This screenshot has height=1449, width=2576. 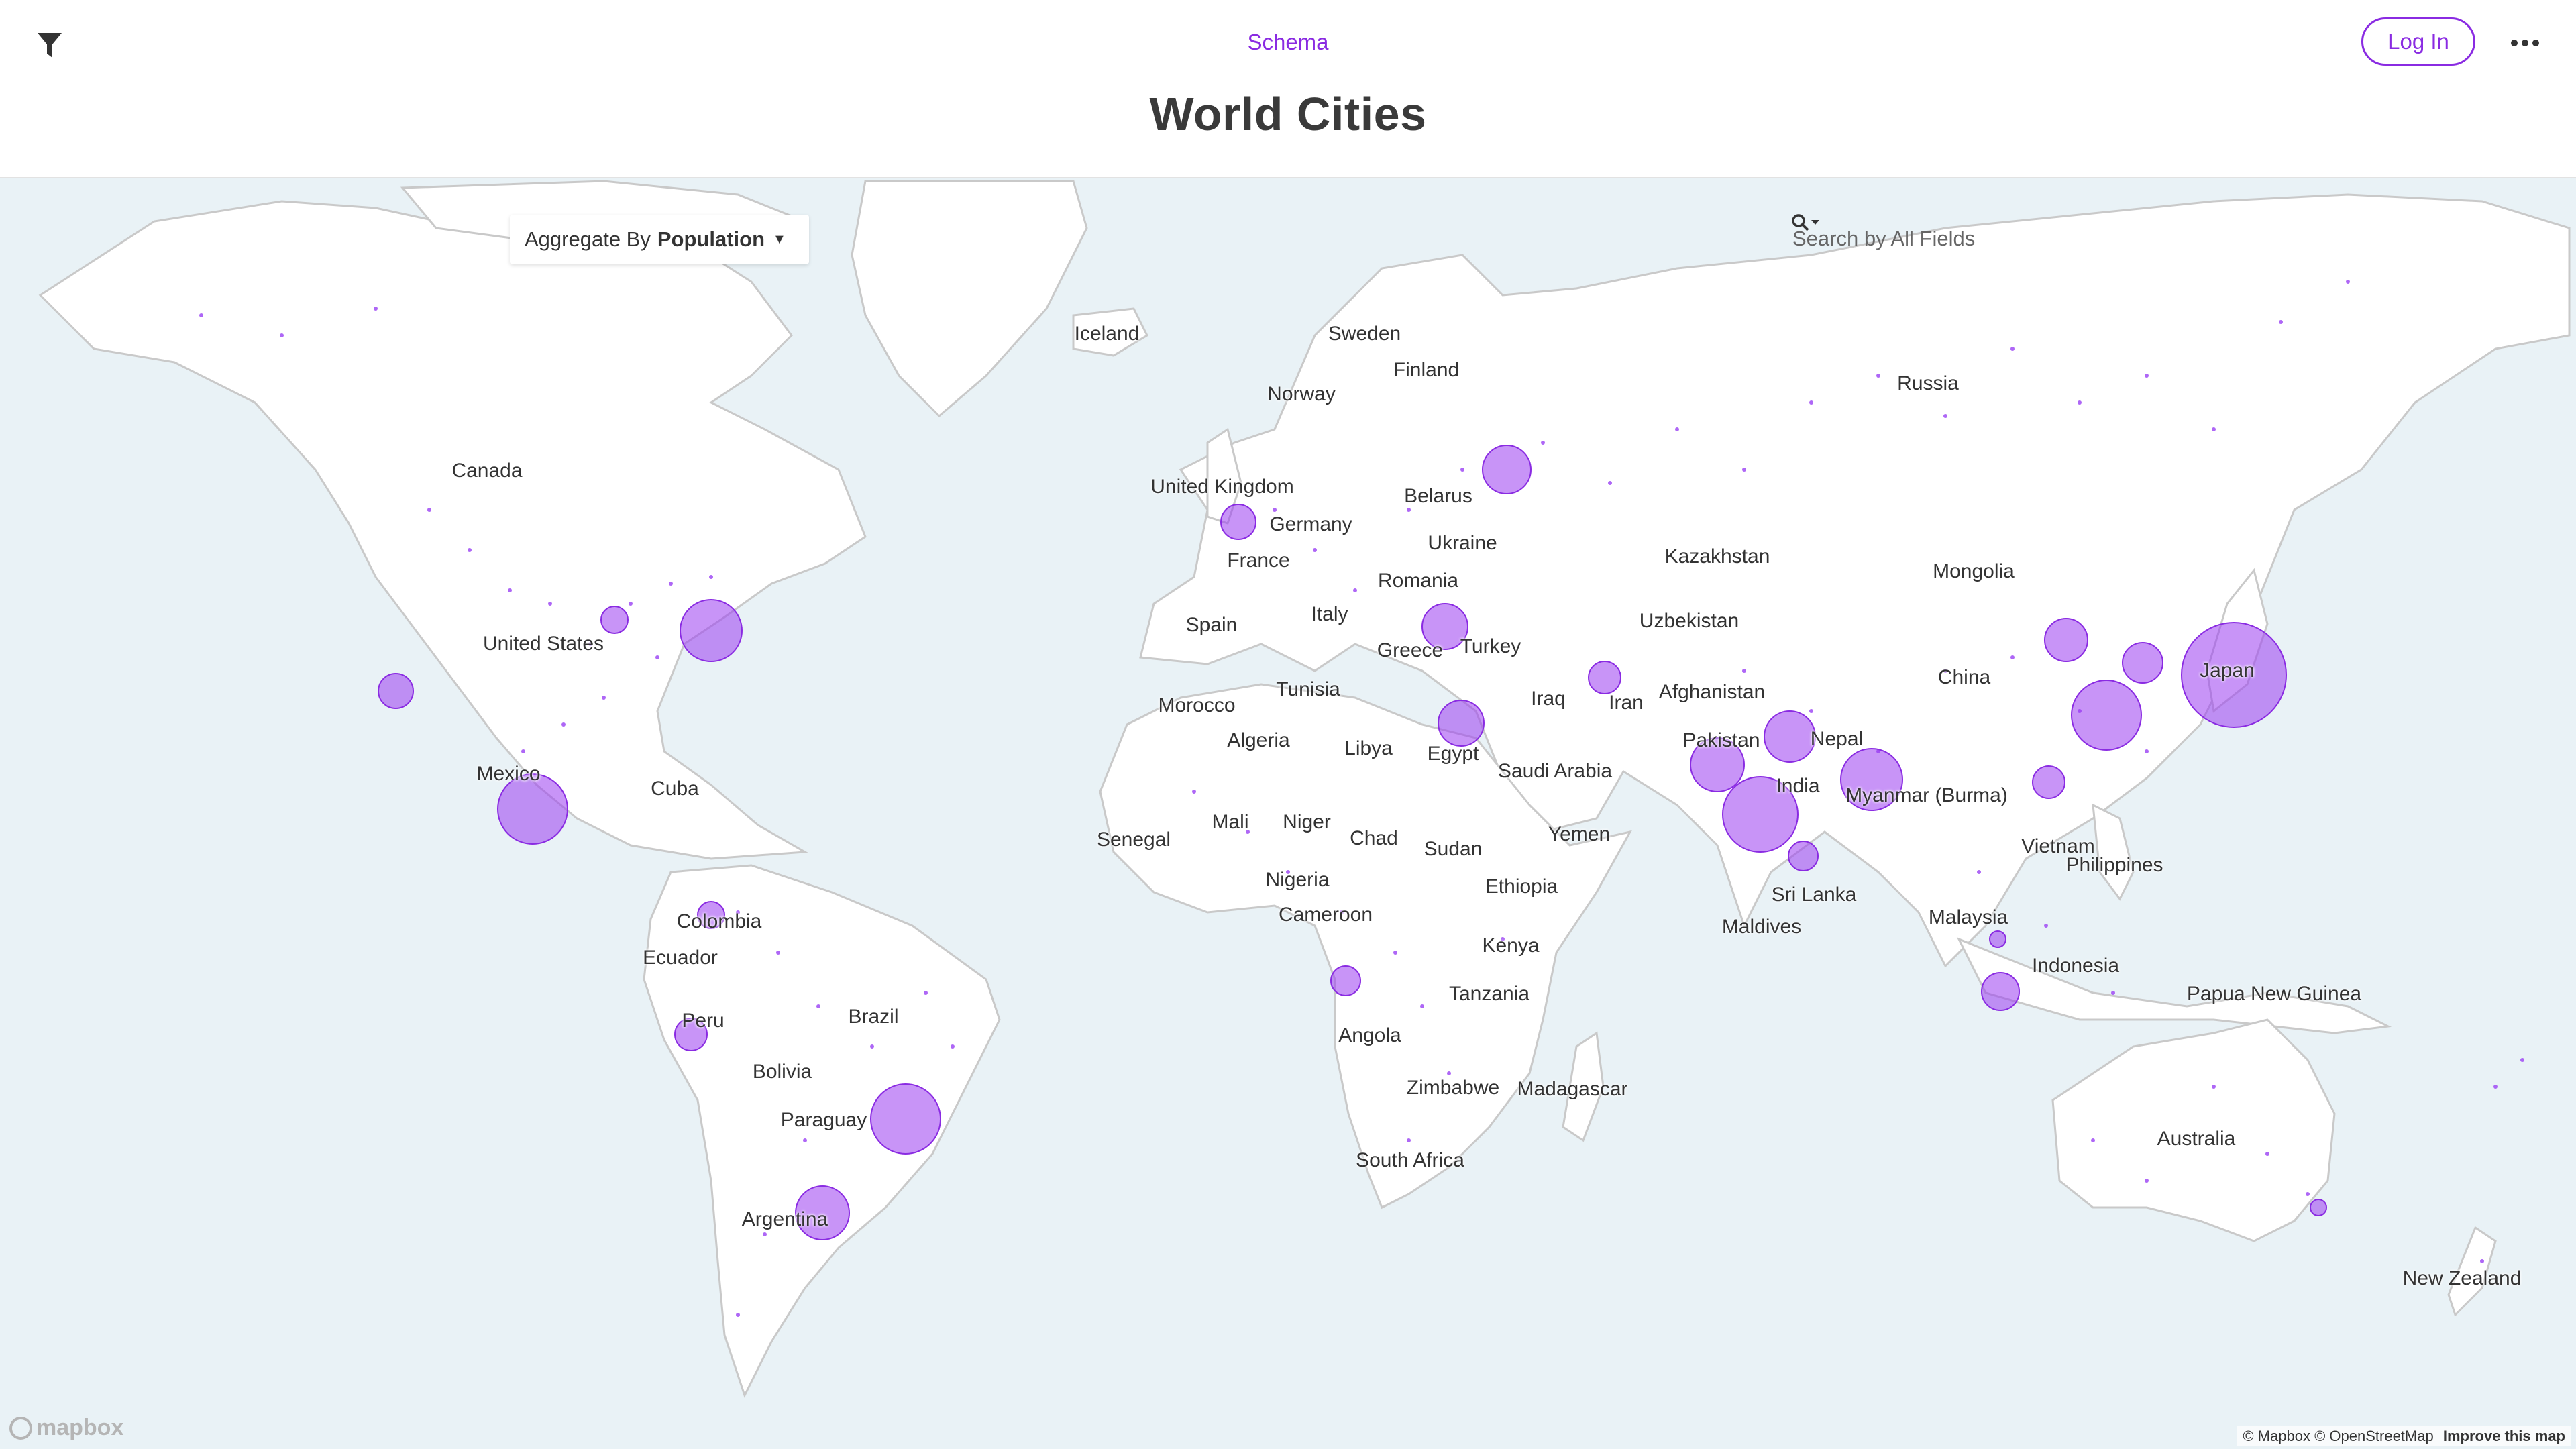 What do you see at coordinates (20, 1428) in the screenshot?
I see `mapbox-logo-icon` at bounding box center [20, 1428].